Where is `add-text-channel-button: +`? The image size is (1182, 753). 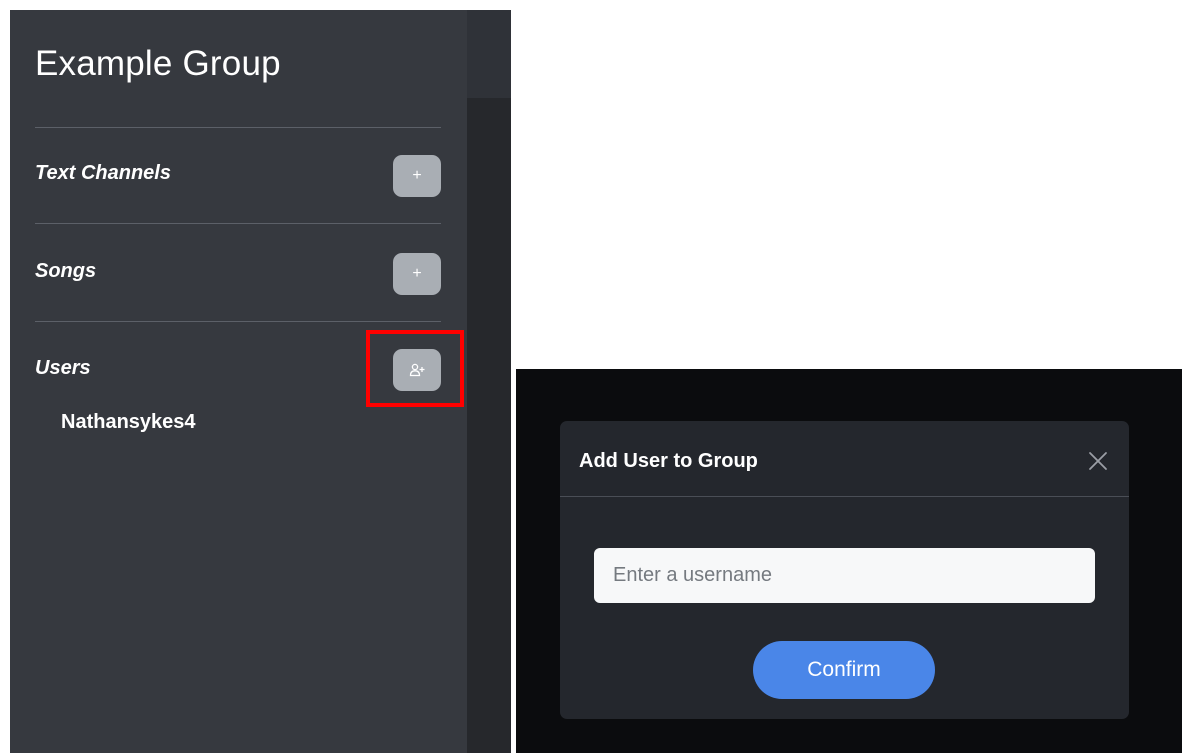 add-text-channel-button: + is located at coordinates (417, 176).